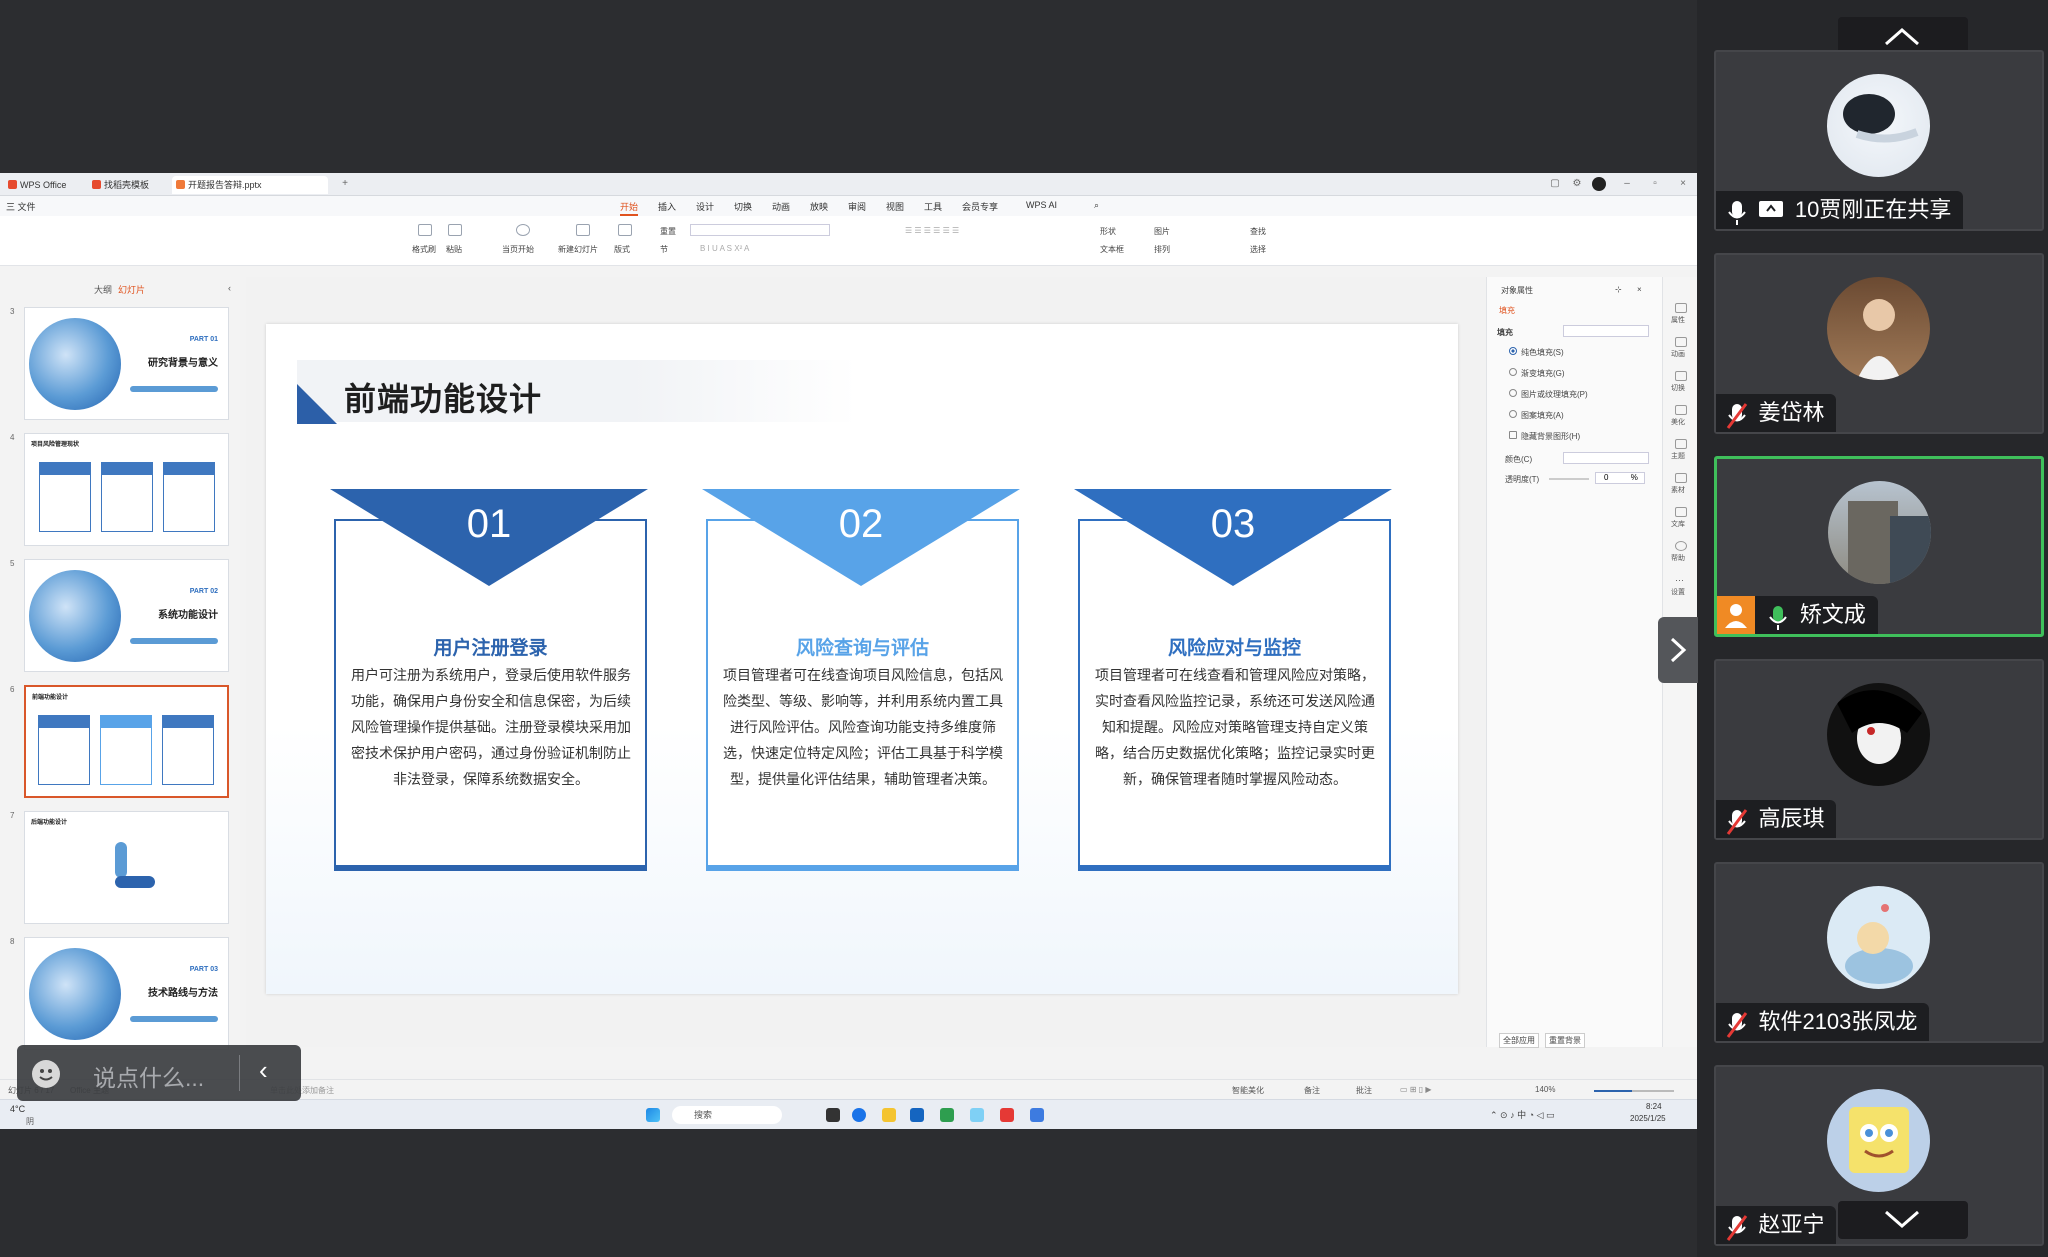 The image size is (2048, 1257). I want to click on meeting-taskbar-icon, so click(1037, 1115).